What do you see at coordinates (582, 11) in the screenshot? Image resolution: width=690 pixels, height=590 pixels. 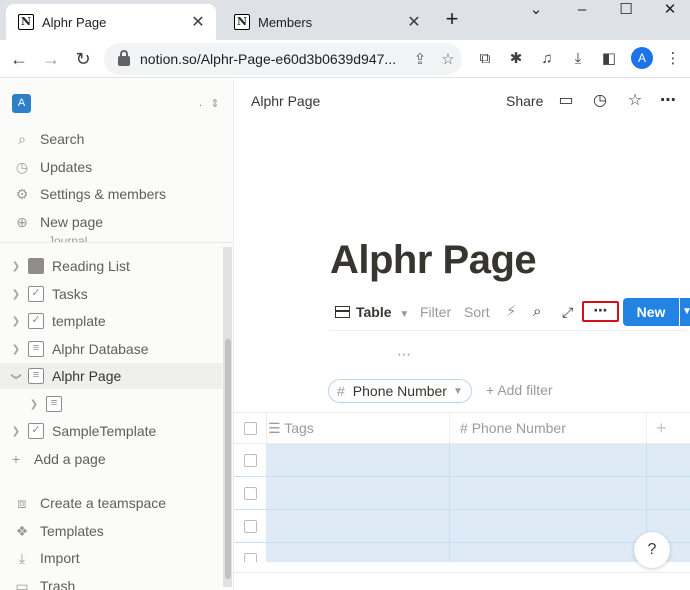 I see `minimize-icon: –` at bounding box center [582, 11].